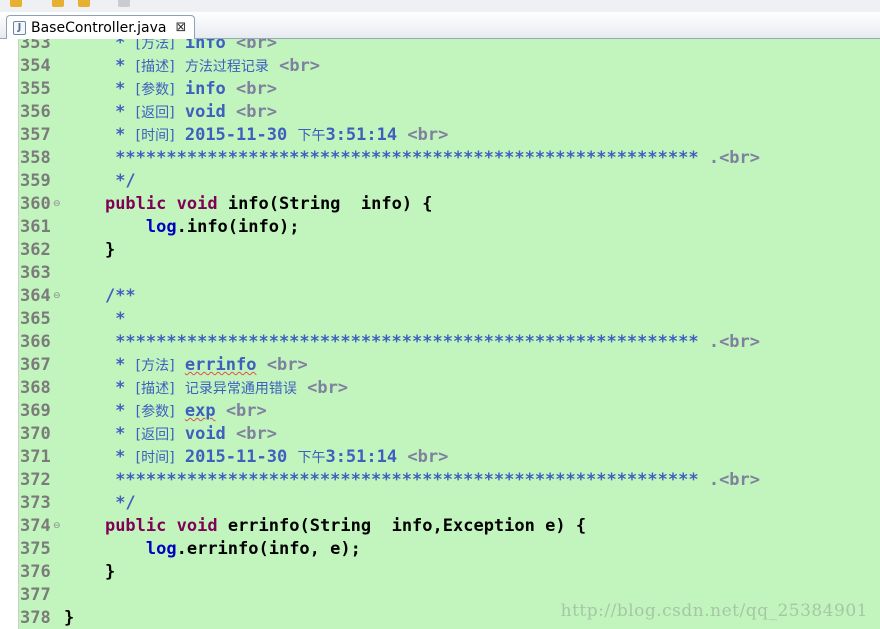 The height and width of the screenshot is (629, 880). Describe the element at coordinates (170, 89) in the screenshot. I see `code-line-355: * [参数] info <br>` at that location.